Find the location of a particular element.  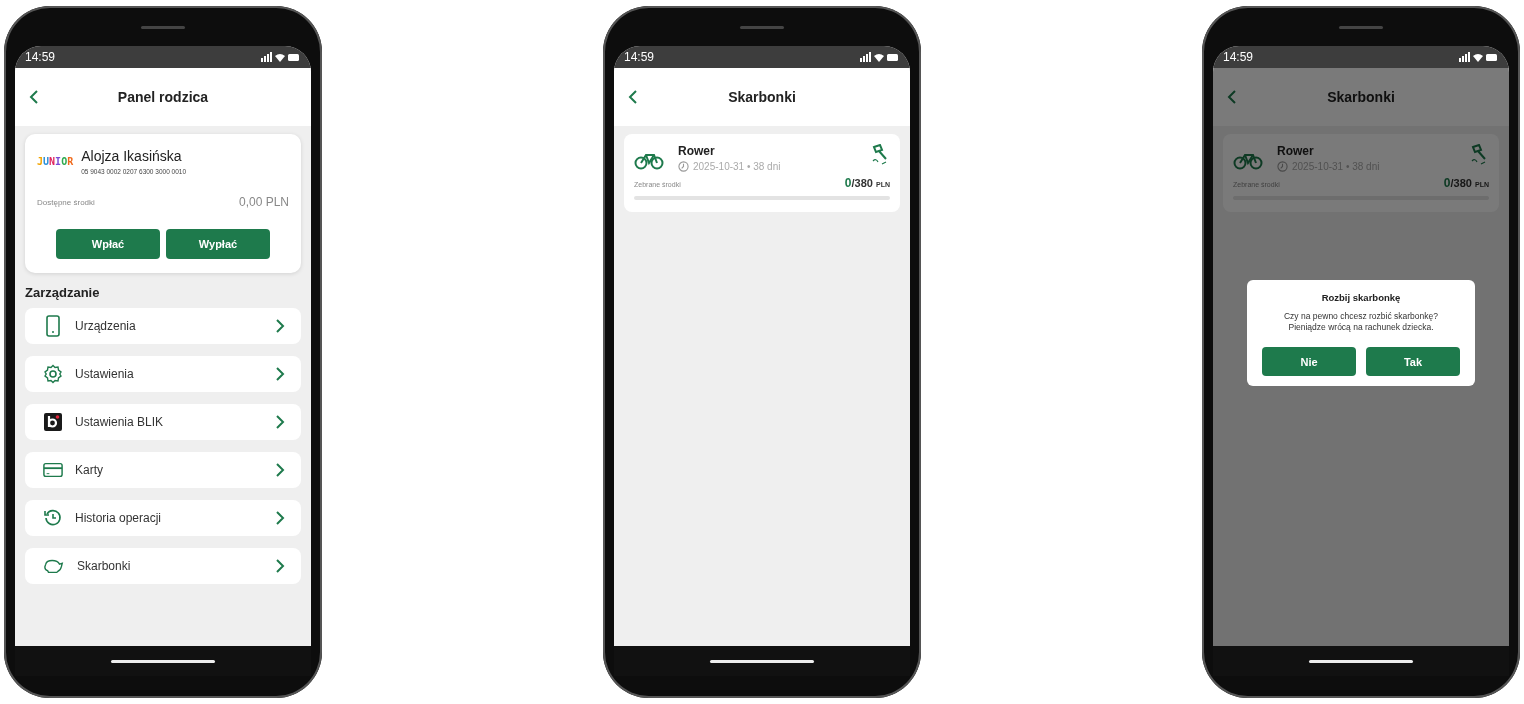

action-button: Wypłać is located at coordinates (218, 244).